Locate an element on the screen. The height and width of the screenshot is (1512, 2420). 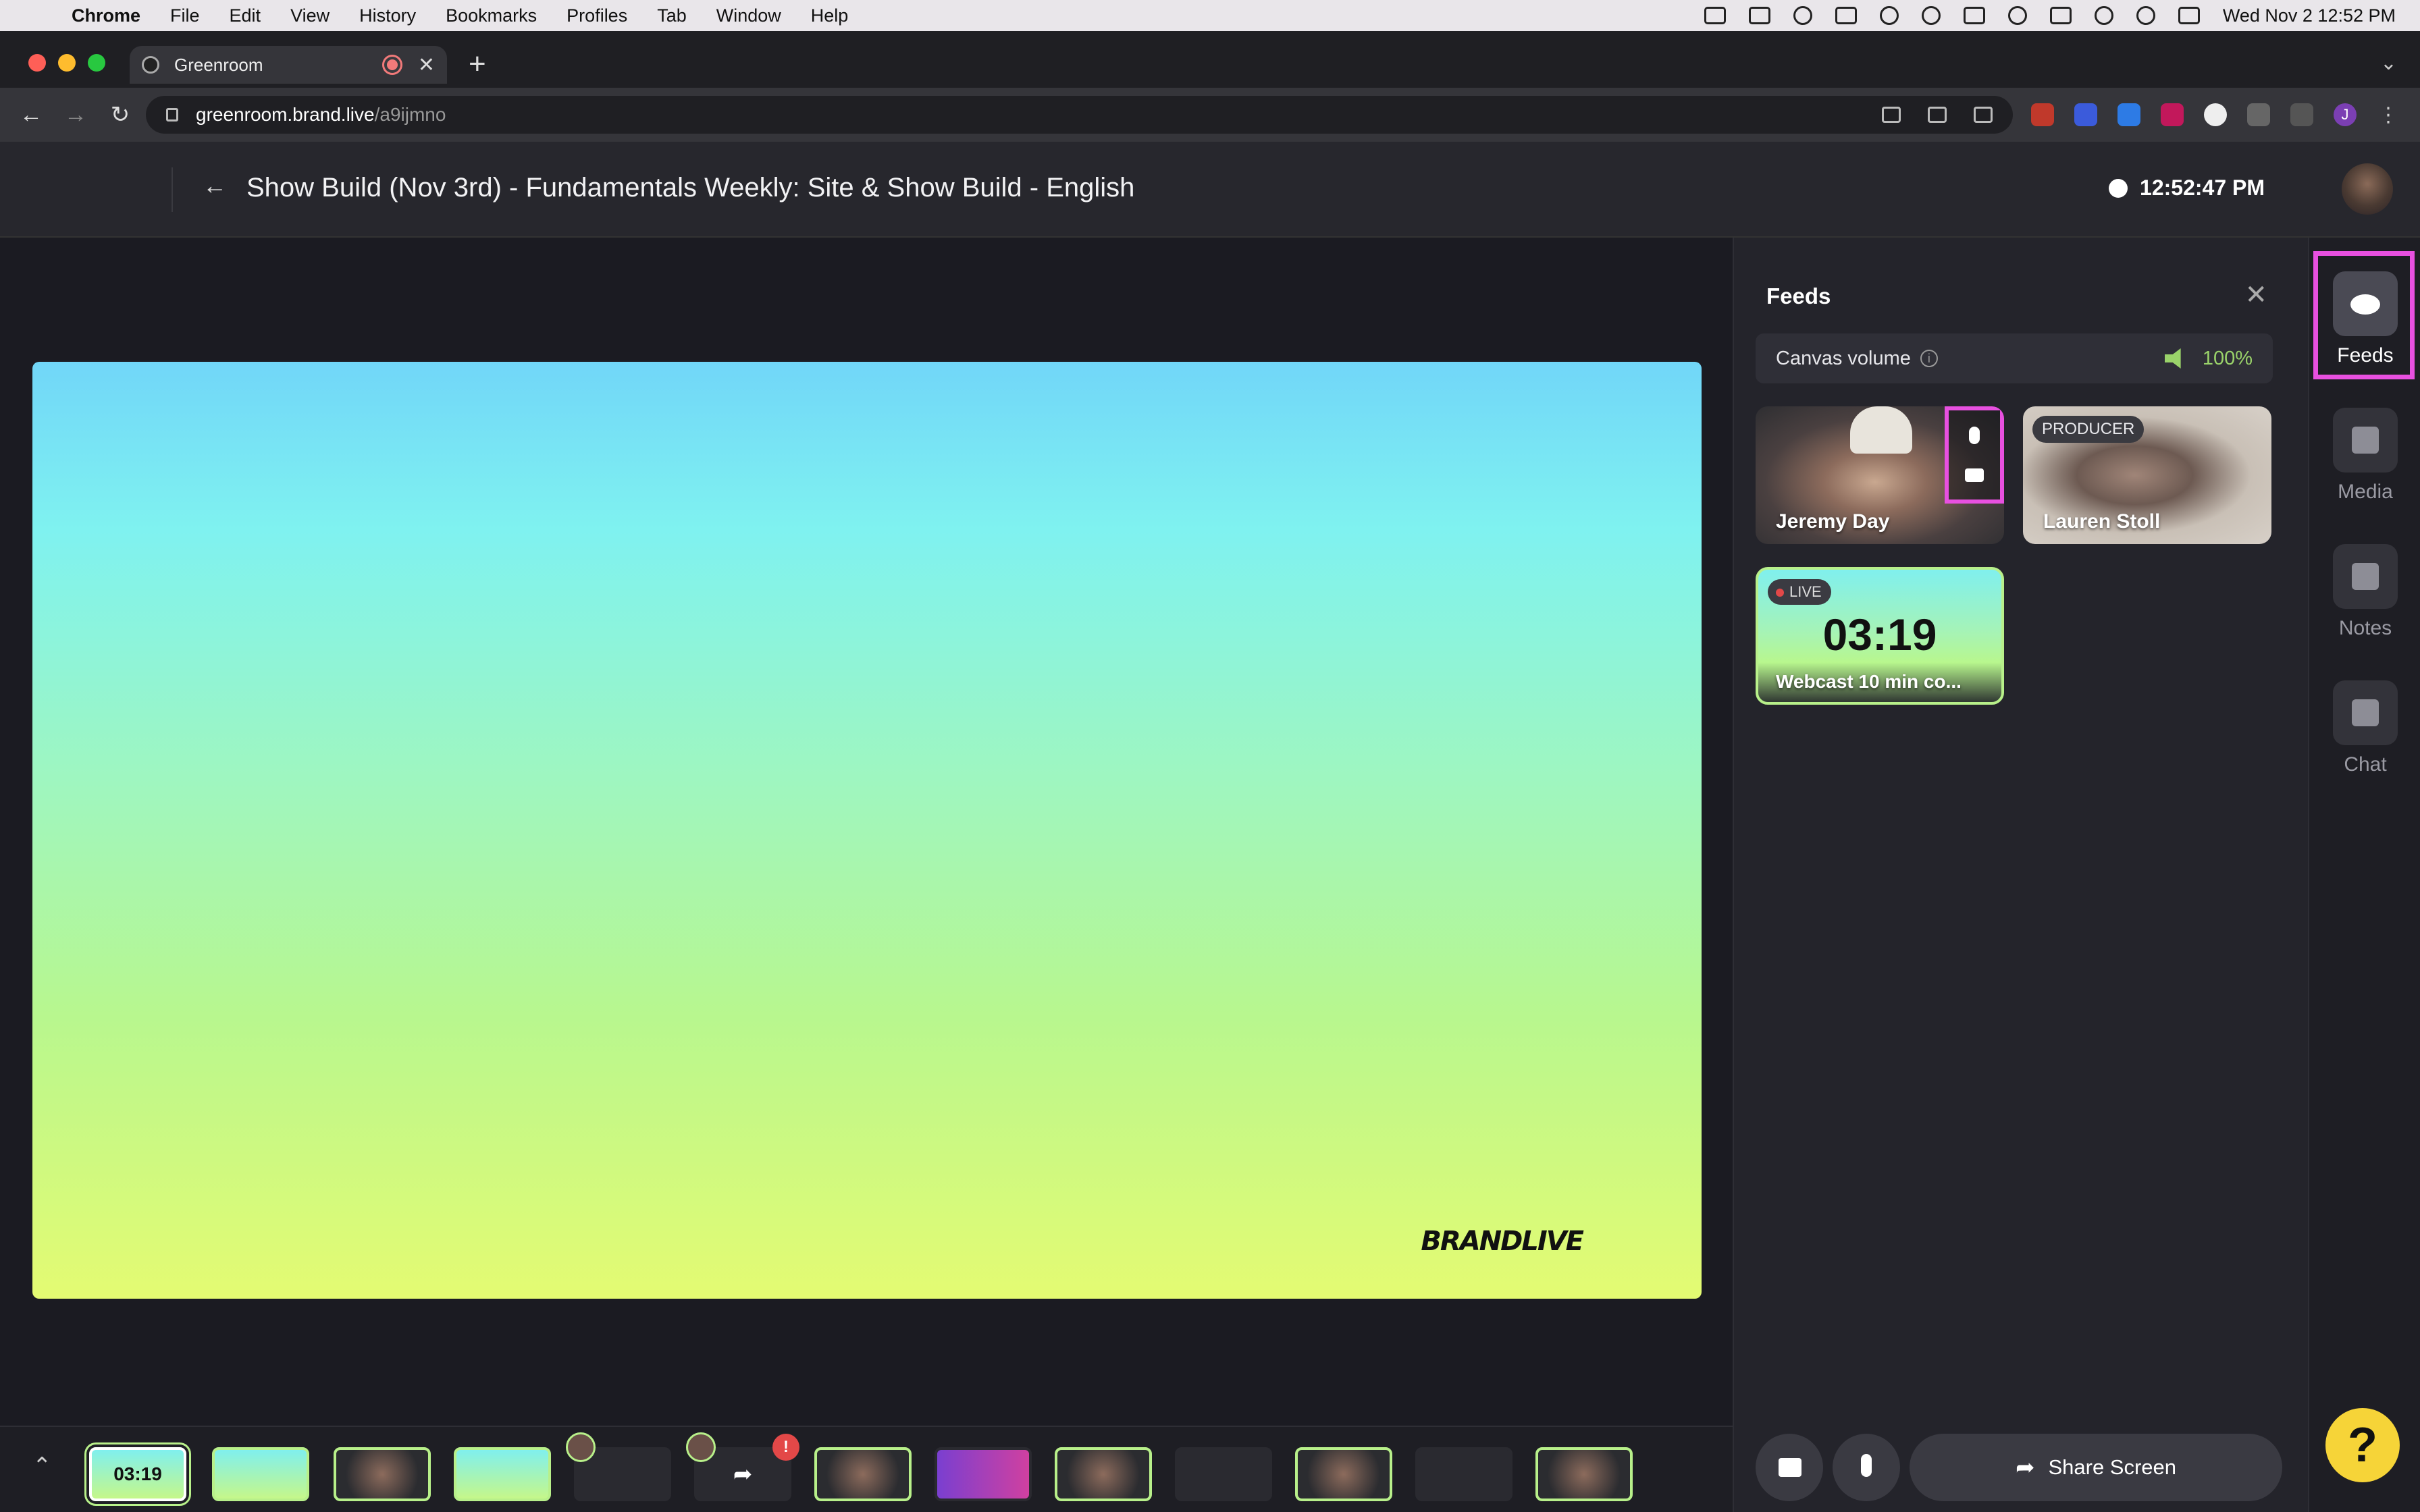
side-panel-icon is located at coordinates (2301, 114).